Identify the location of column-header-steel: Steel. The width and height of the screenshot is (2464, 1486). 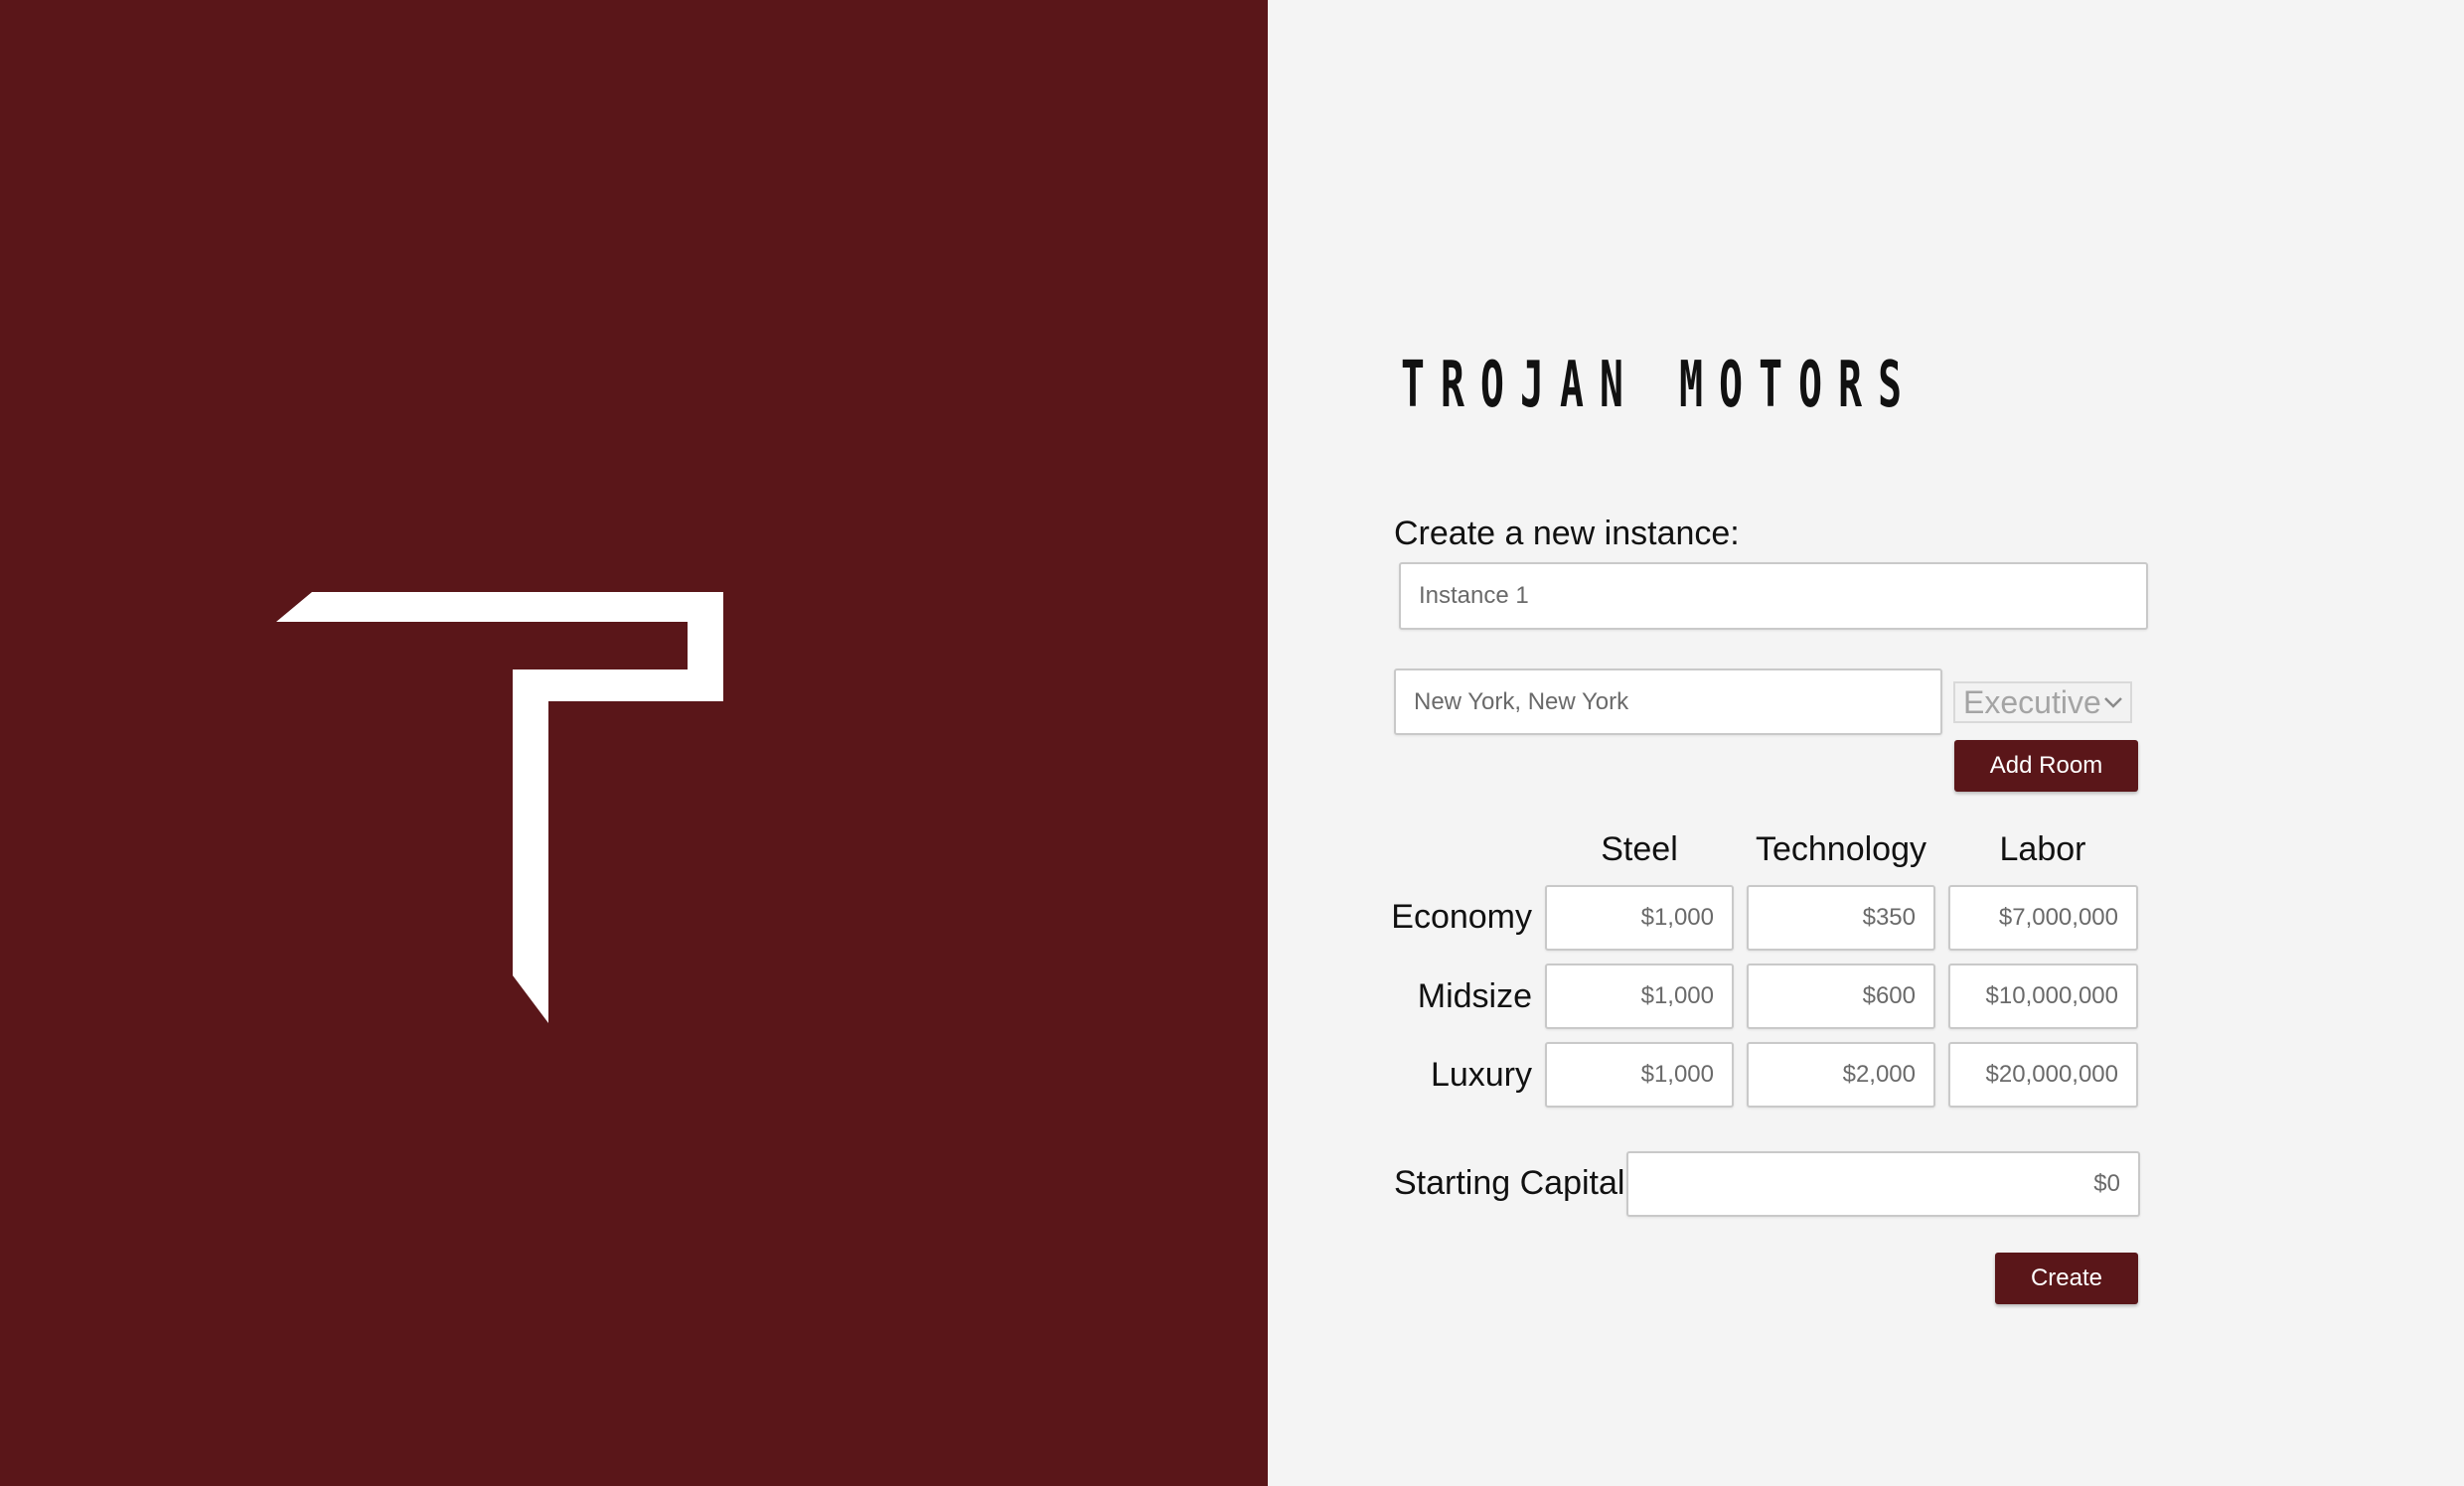
(1639, 849).